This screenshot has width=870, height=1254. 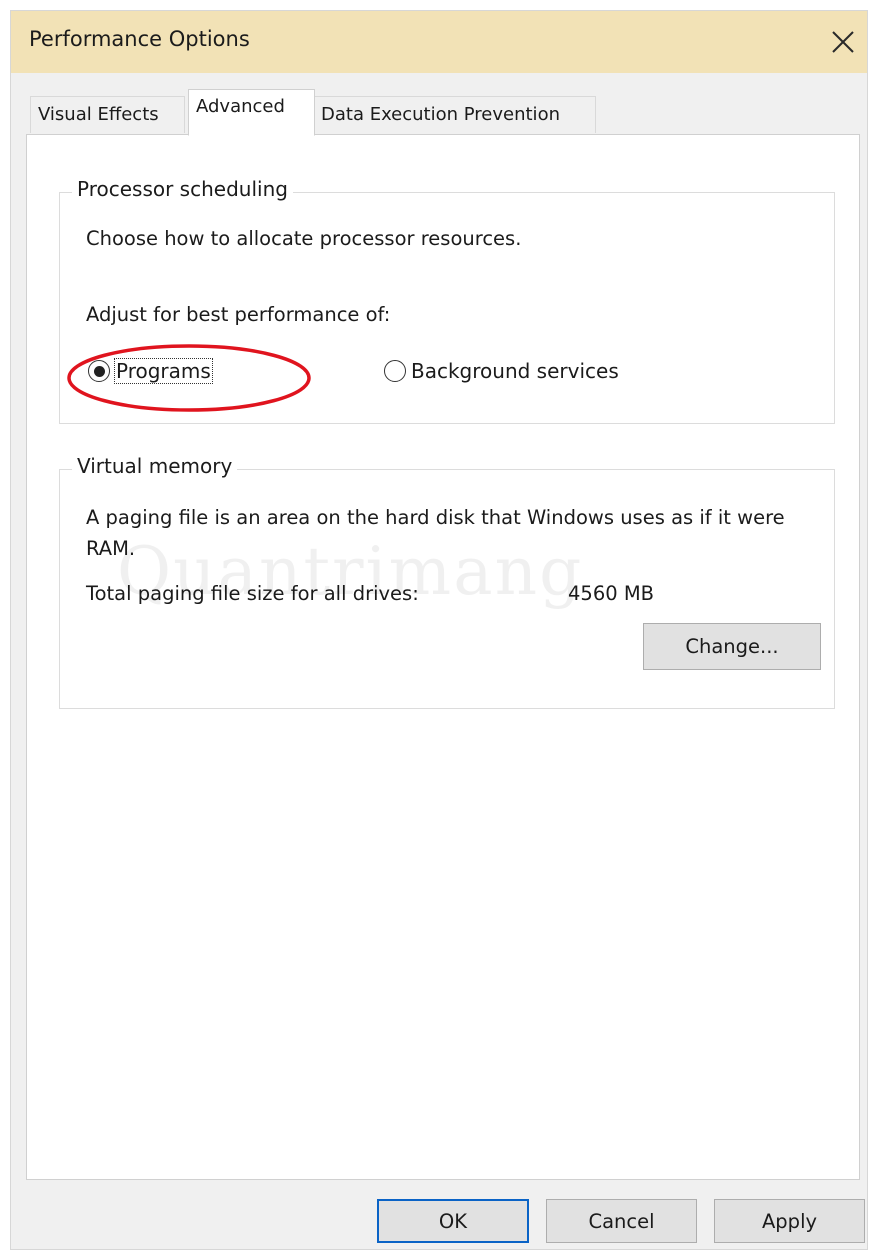 What do you see at coordinates (454, 114) in the screenshot?
I see `tab-data-execution-prevention: Data Execution Prevention` at bounding box center [454, 114].